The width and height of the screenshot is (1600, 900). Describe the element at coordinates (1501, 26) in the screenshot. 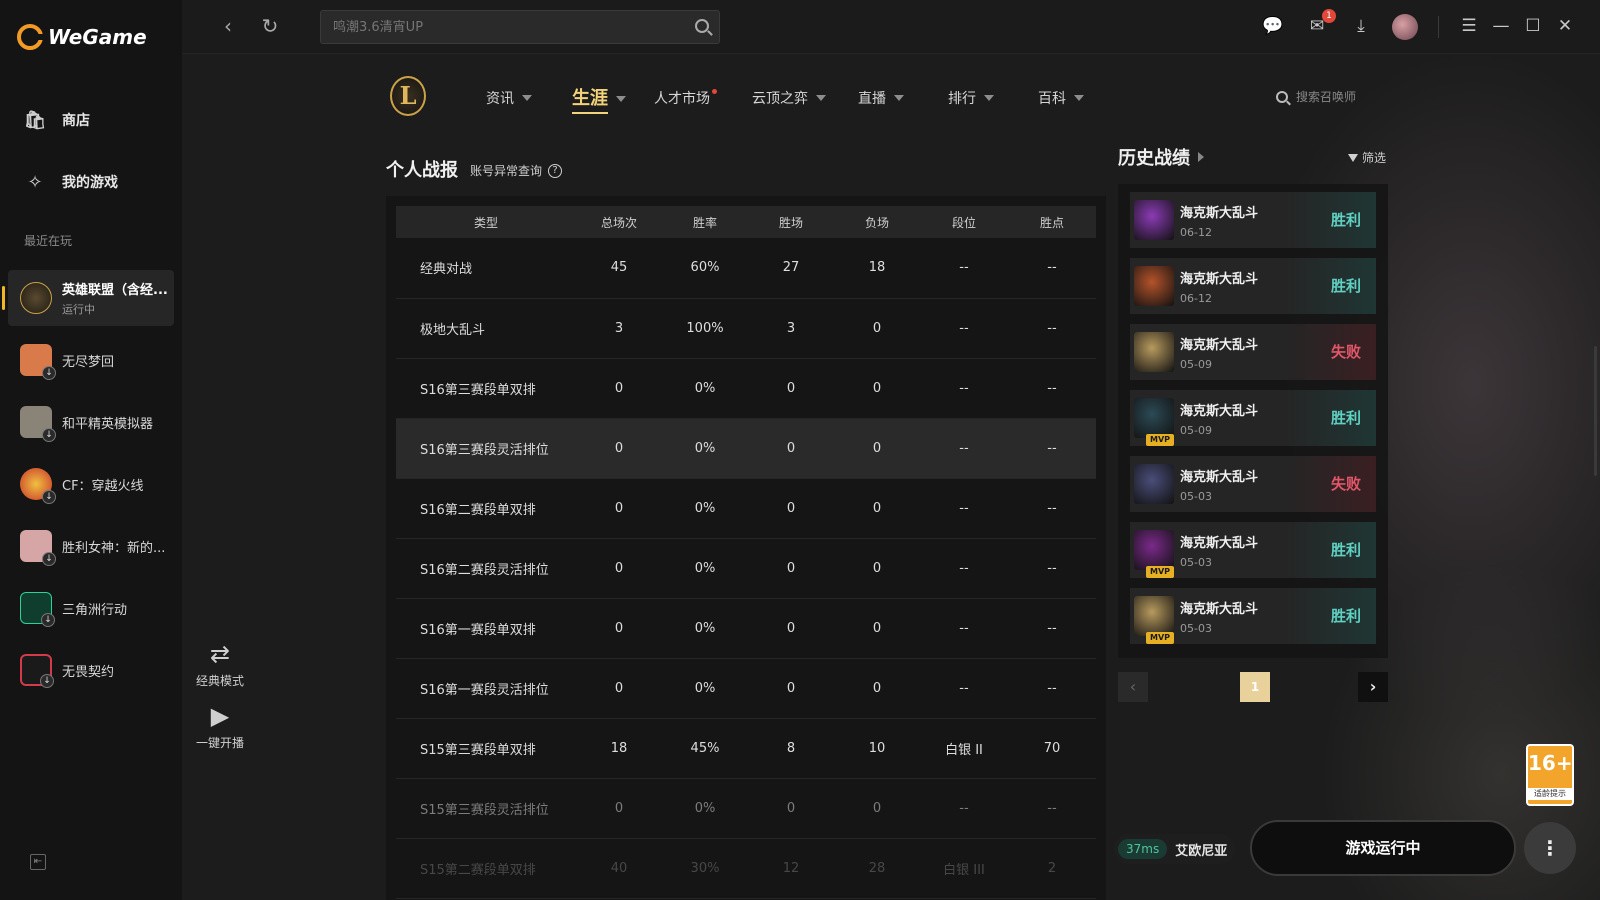

I see `minimize-icon: —` at that location.